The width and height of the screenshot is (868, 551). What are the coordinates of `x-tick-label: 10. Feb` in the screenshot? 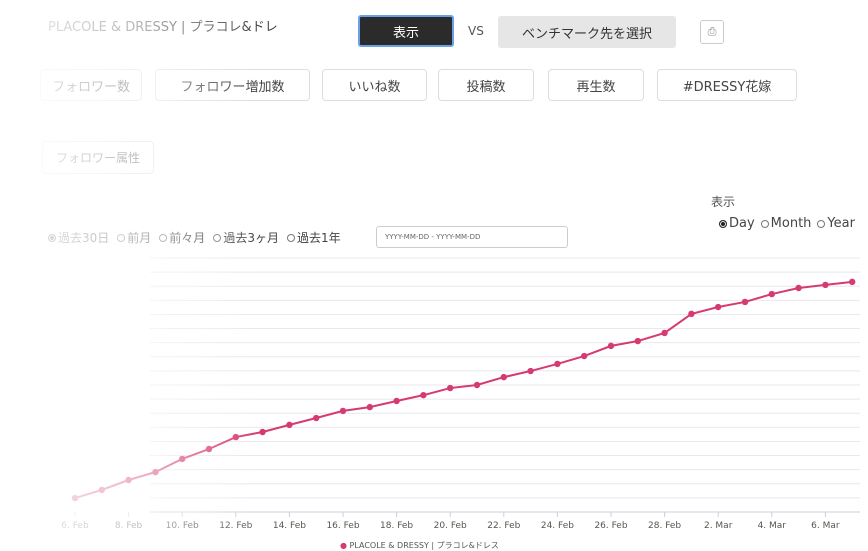 It's located at (182, 526).